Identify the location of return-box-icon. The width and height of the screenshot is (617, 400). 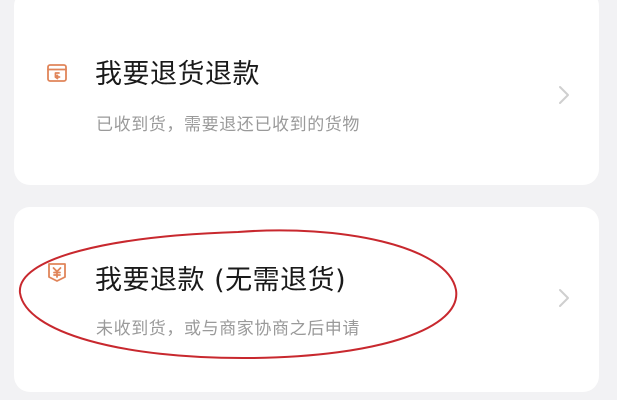
(57, 73).